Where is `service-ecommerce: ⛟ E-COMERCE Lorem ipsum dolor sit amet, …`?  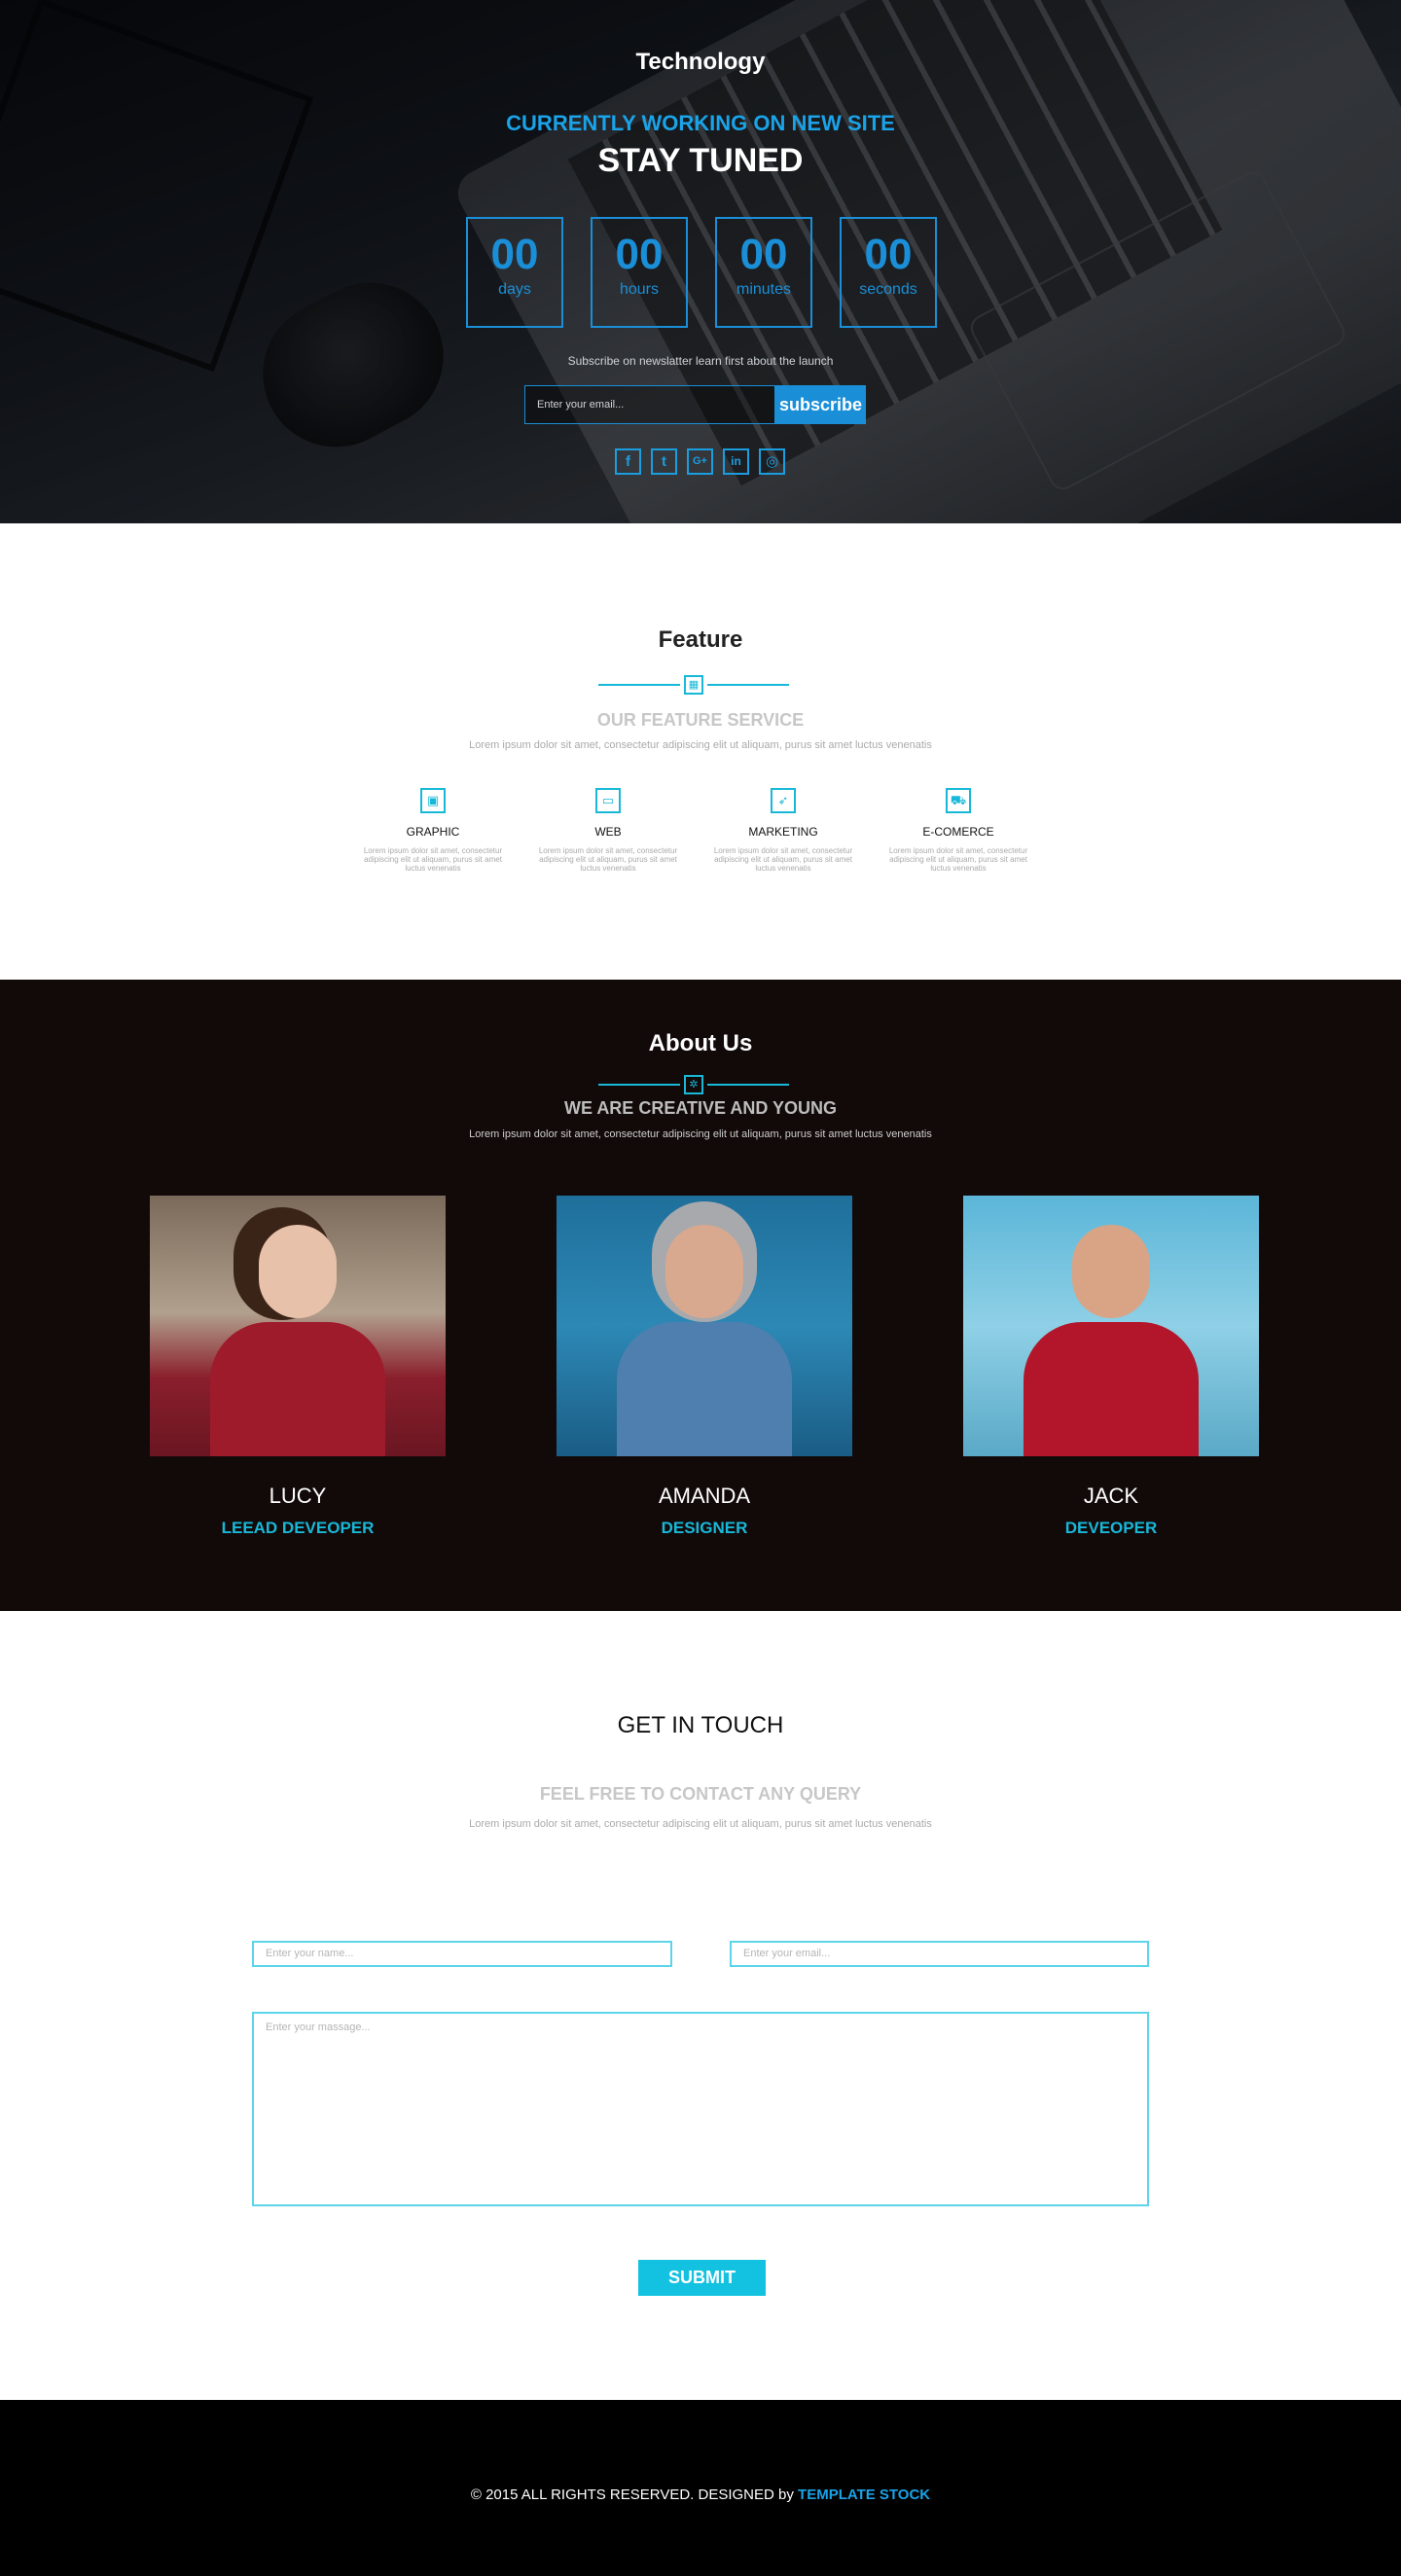 service-ecommerce: ⛟ E-COMERCE Lorem ipsum dolor sit amet, … is located at coordinates (958, 830).